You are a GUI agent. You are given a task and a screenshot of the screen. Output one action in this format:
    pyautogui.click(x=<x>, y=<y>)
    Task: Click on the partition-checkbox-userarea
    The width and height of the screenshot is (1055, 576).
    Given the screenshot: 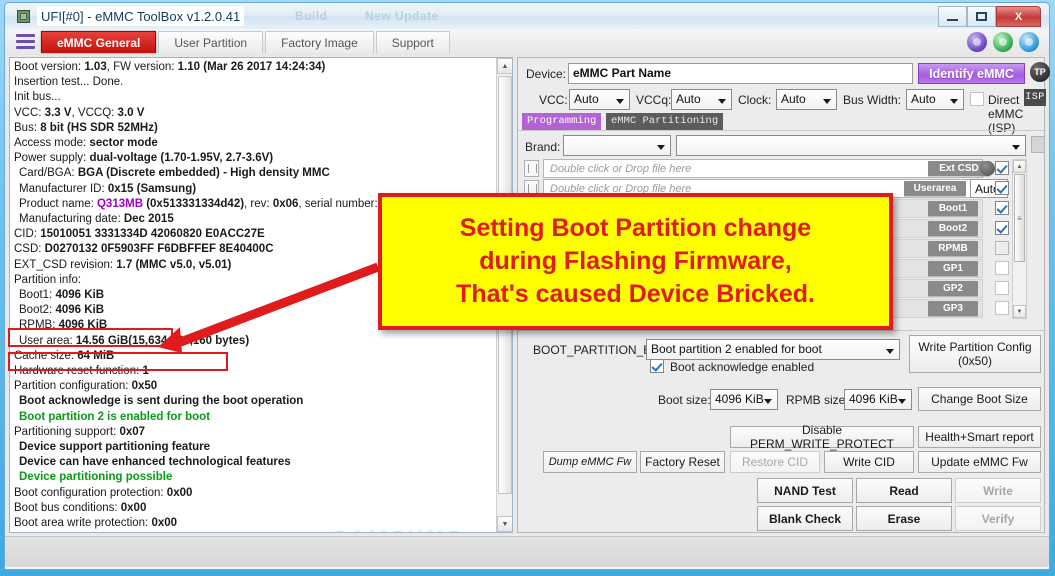 What is the action you would take?
    pyautogui.click(x=1002, y=188)
    